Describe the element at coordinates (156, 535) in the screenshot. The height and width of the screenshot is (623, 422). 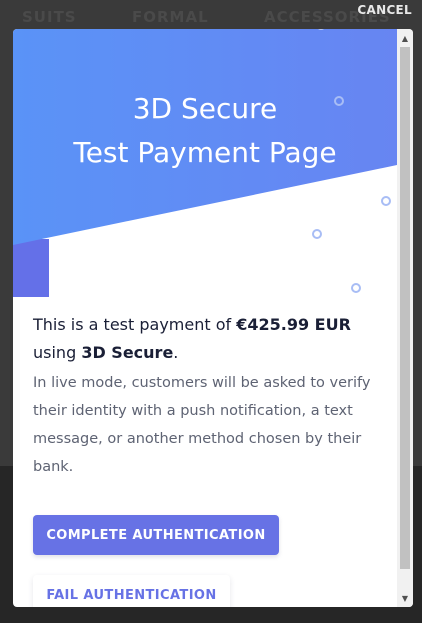
I see `complete-authentication-button: COMPLETE AUTHENTICATION` at that location.